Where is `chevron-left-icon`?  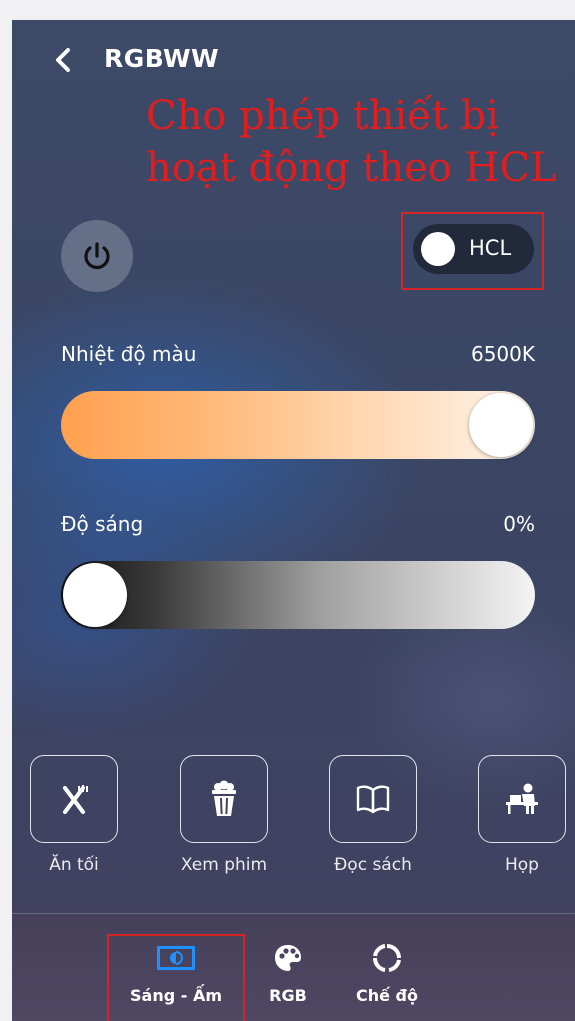 chevron-left-icon is located at coordinates (63, 60).